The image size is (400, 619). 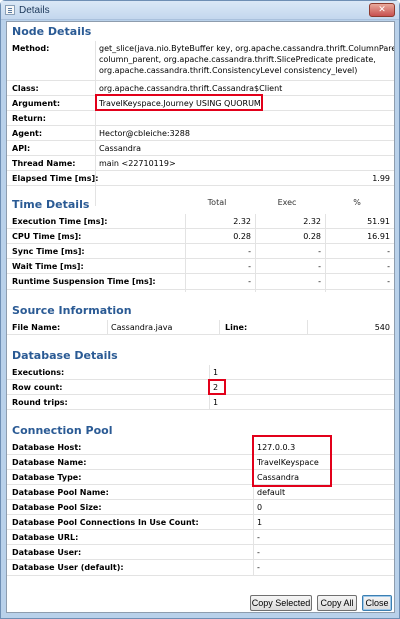 What do you see at coordinates (260, 522) in the screenshot?
I see `pool-connections-value: 1` at bounding box center [260, 522].